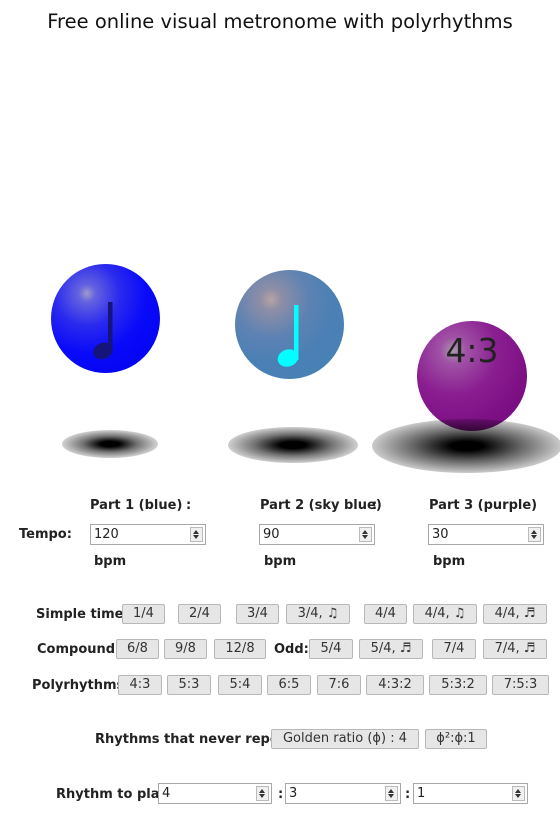 Image resolution: width=560 pixels, height=814 pixels. I want to click on polyrhythm-6-5-button: 6:5, so click(289, 685).